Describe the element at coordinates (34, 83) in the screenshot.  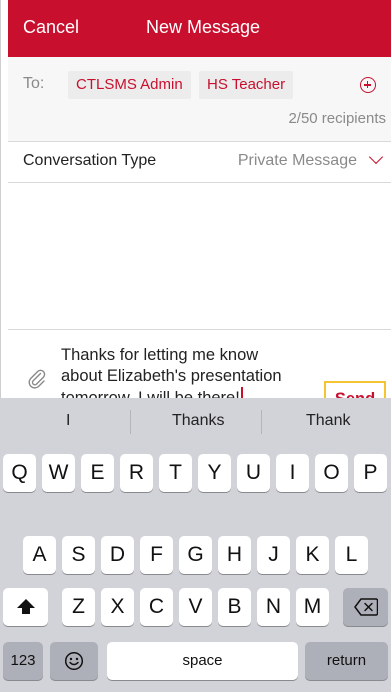
I see `to-label: To:` at that location.